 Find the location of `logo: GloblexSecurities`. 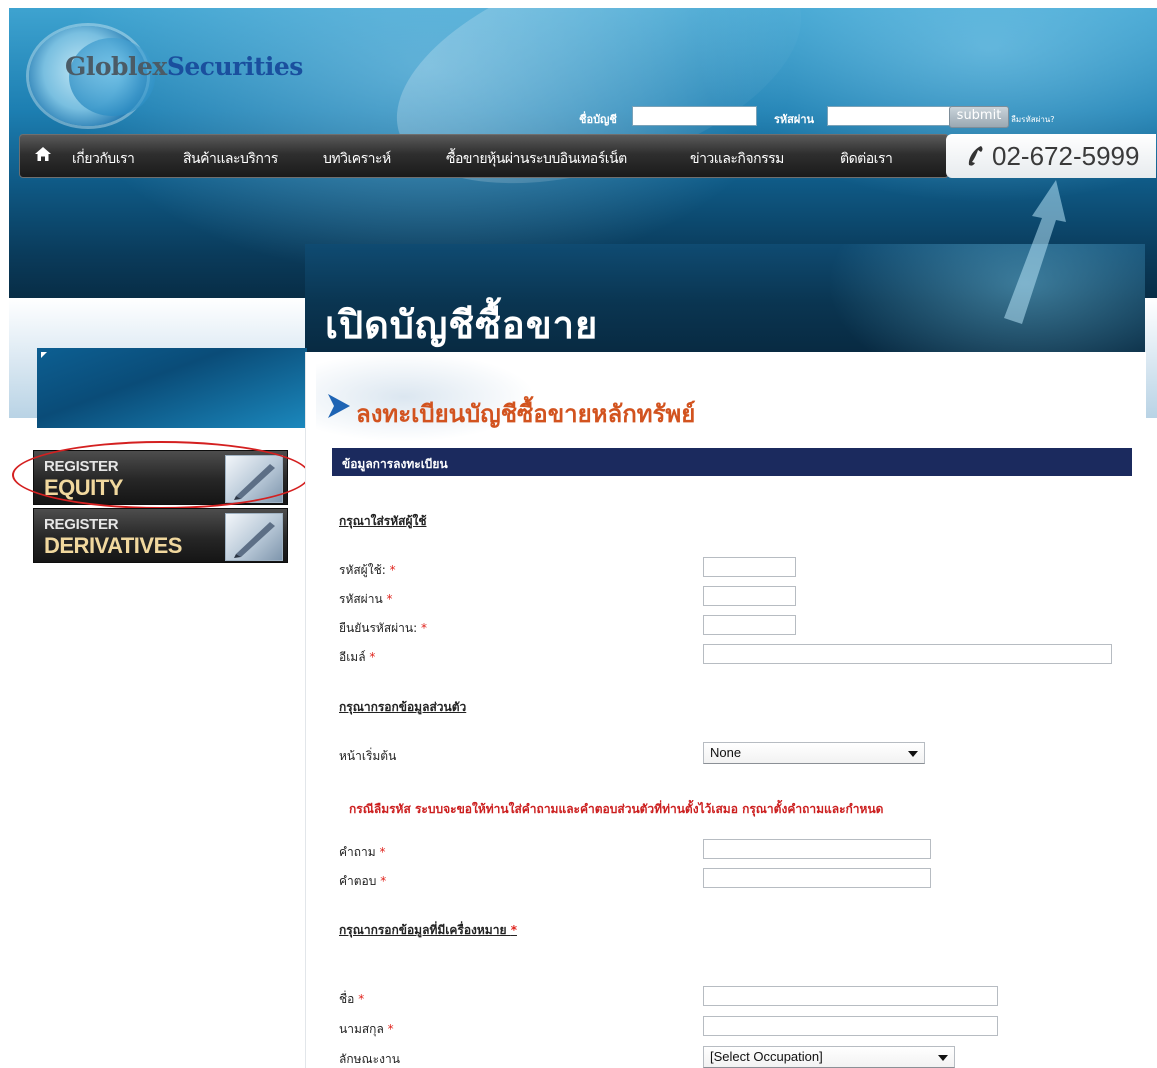

logo: GloblexSecurities is located at coordinates (184, 66).